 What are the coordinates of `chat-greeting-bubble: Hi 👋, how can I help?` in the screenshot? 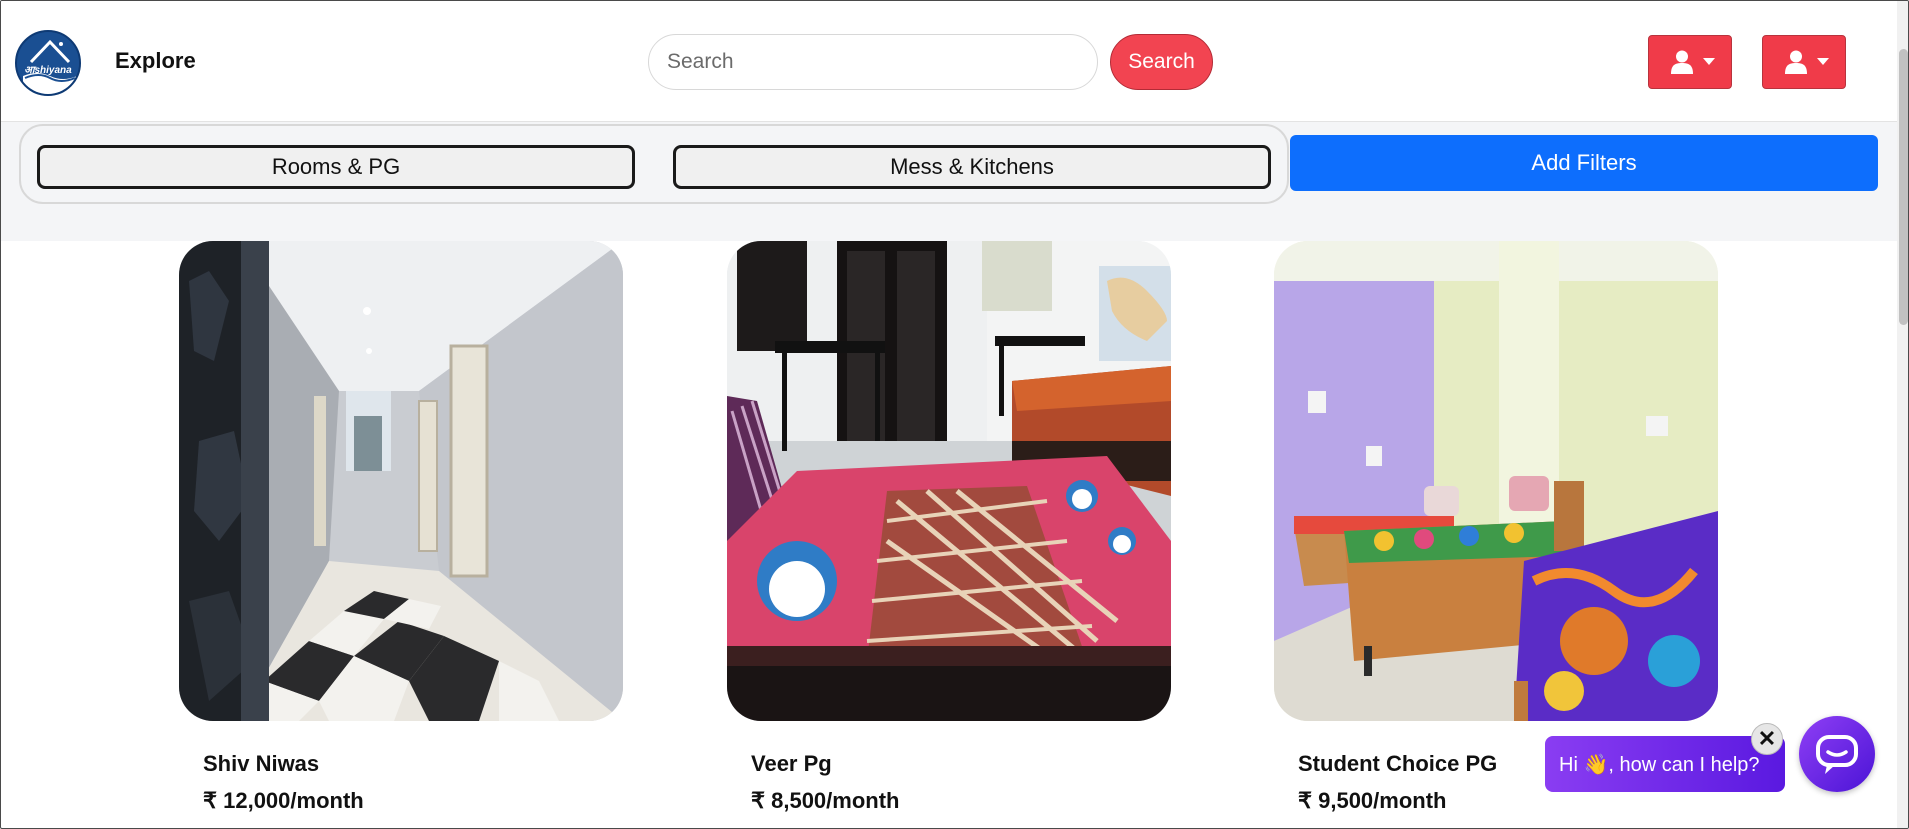 It's located at (1665, 764).